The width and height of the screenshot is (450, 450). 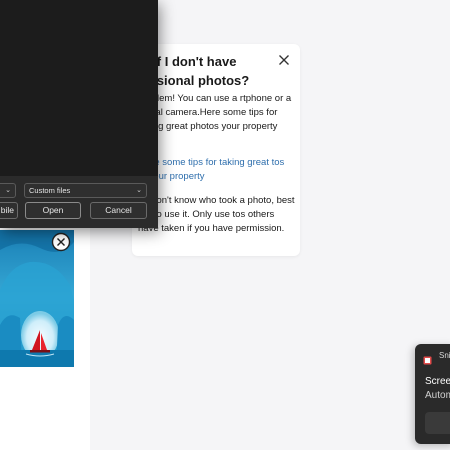 What do you see at coordinates (427, 358) in the screenshot?
I see `snipping-tool-icon` at bounding box center [427, 358].